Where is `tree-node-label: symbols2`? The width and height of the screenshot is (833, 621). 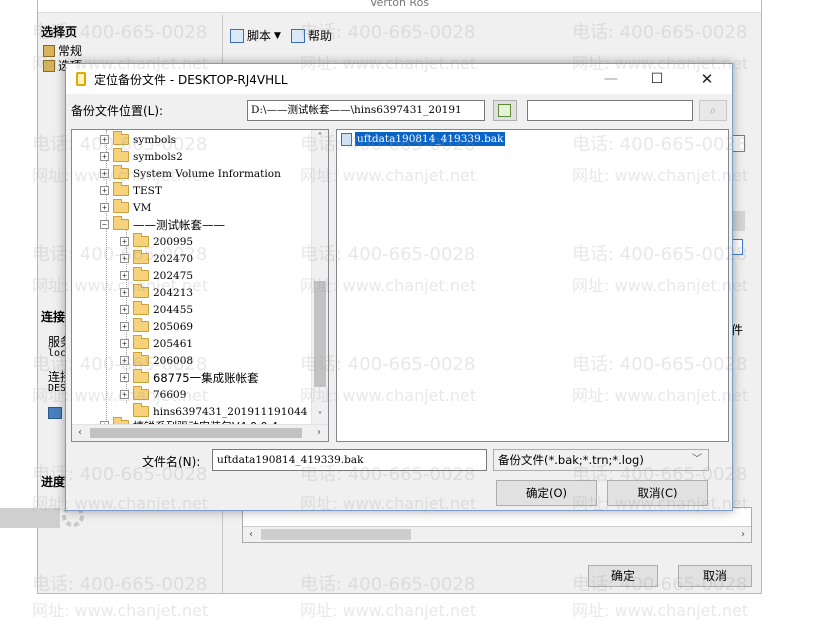
tree-node-label: symbols2 is located at coordinates (158, 156).